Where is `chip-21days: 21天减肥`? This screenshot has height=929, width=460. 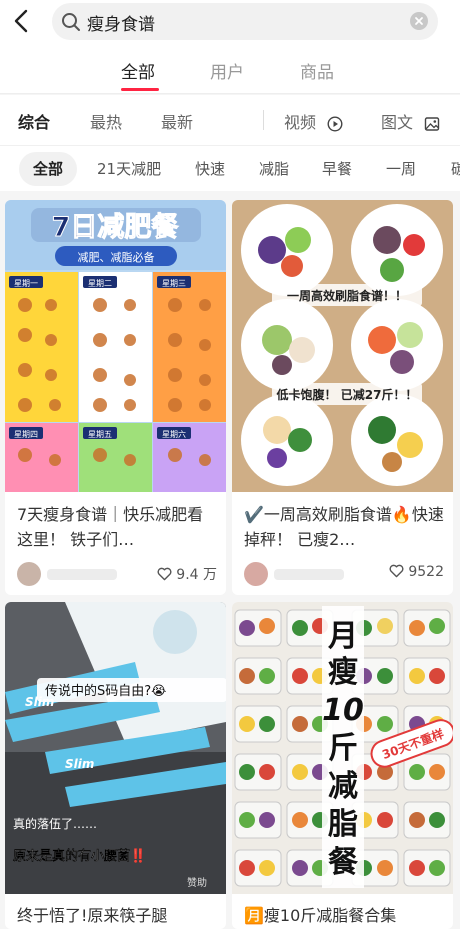
chip-21days: 21天减肥 is located at coordinates (129, 169).